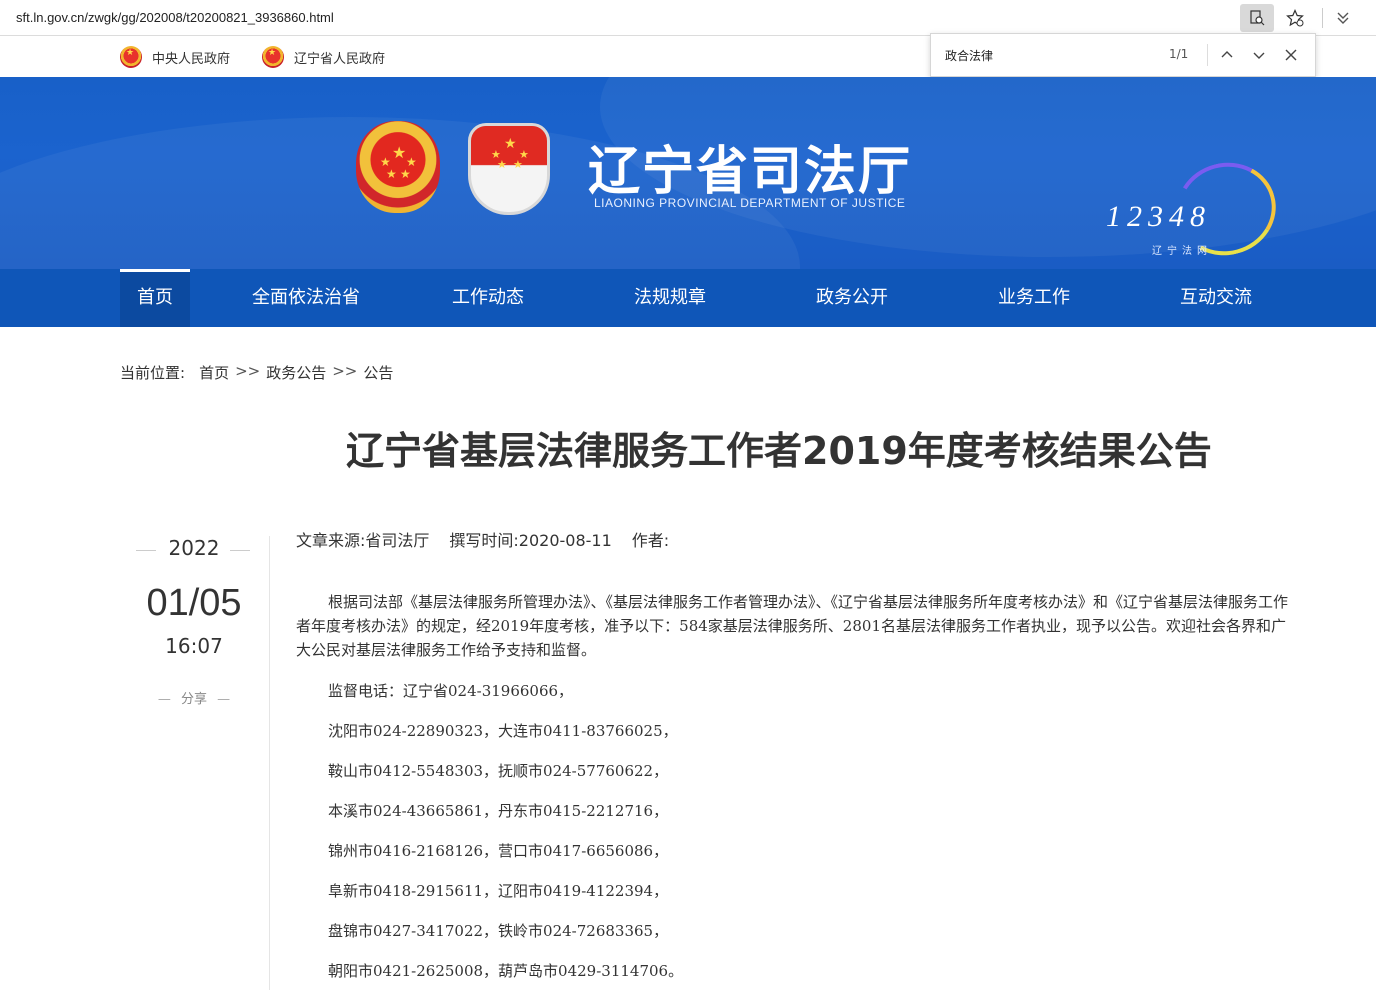 The image size is (1376, 990). I want to click on national-emblem-icon: ★ ★ ★ ★ ★, so click(398, 167).